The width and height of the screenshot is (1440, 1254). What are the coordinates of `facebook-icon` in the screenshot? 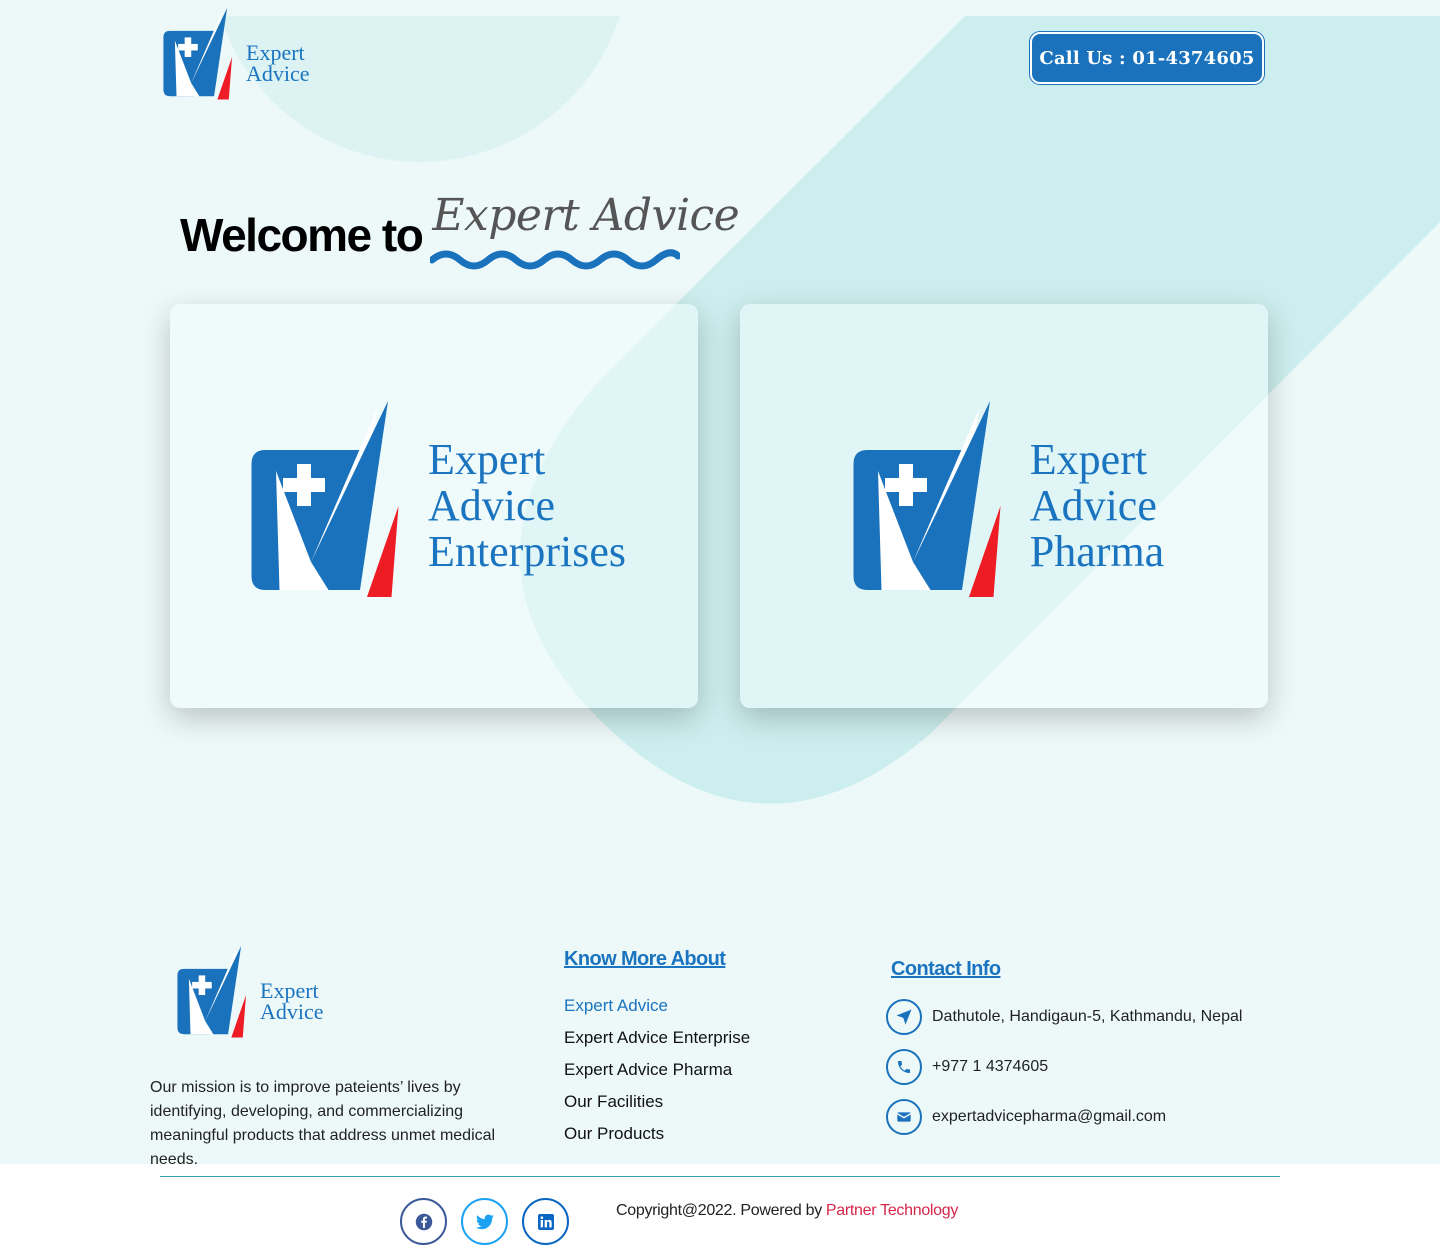 It's located at (423, 1221).